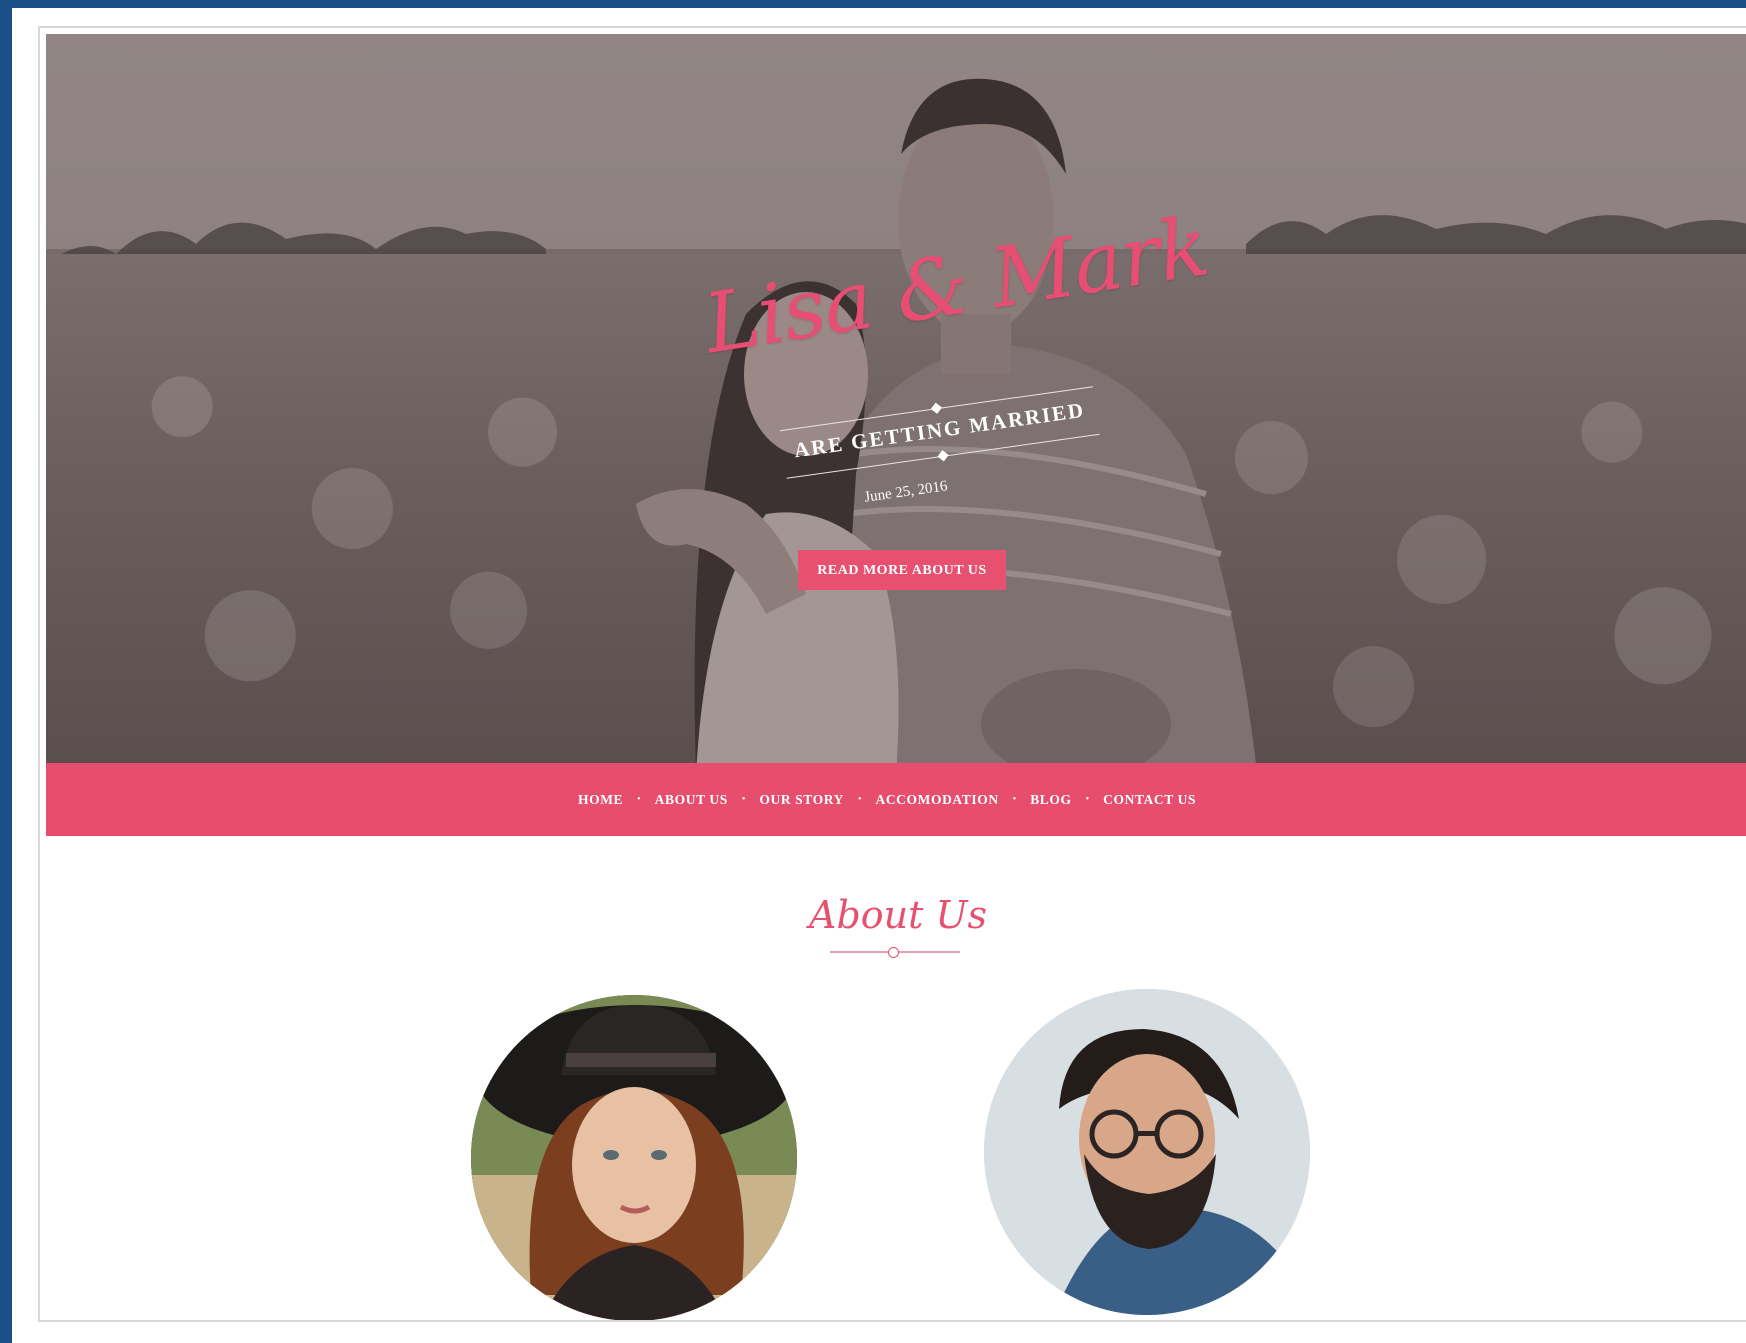 This screenshot has height=1343, width=1746. Describe the element at coordinates (691, 800) in the screenshot. I see `nav-item-about-us: ABOUT US` at that location.